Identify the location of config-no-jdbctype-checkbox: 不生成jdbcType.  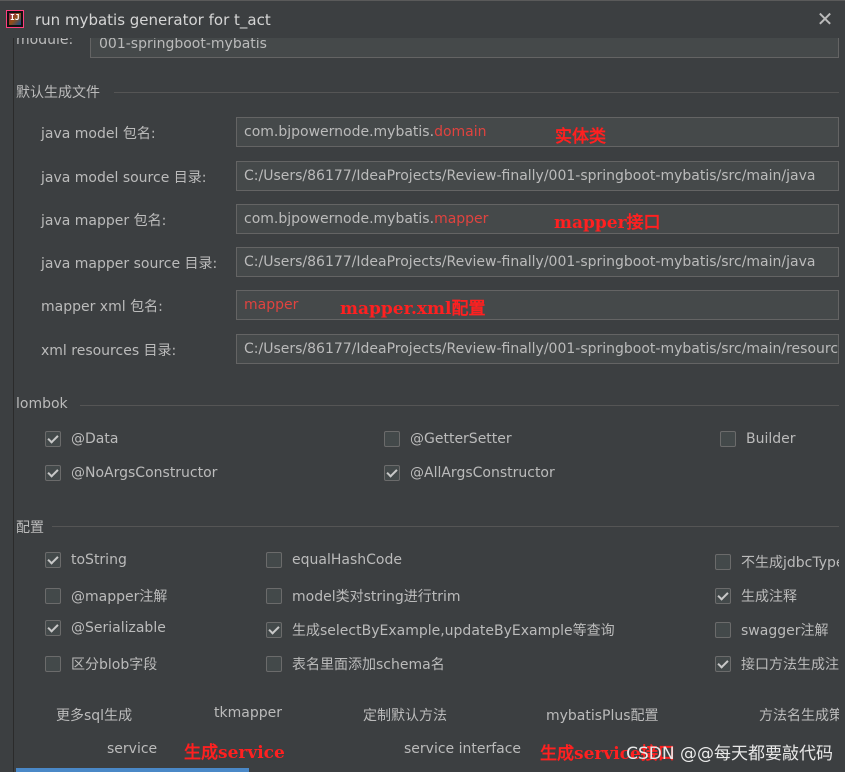
(777, 562).